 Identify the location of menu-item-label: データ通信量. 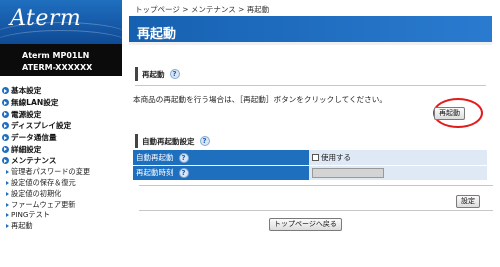
(34, 138).